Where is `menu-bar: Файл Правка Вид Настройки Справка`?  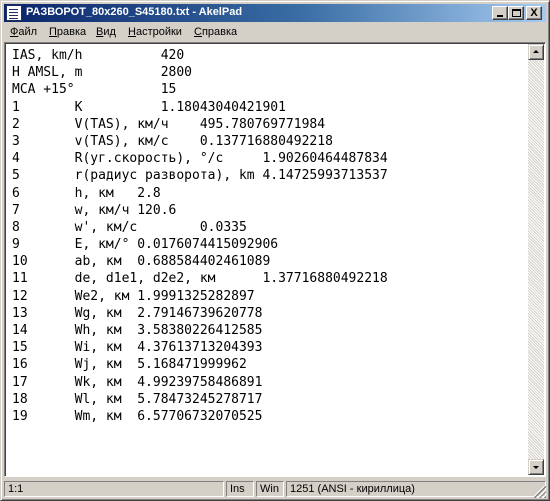 menu-bar: Файл Правка Вид Настройки Справка is located at coordinates (275, 32).